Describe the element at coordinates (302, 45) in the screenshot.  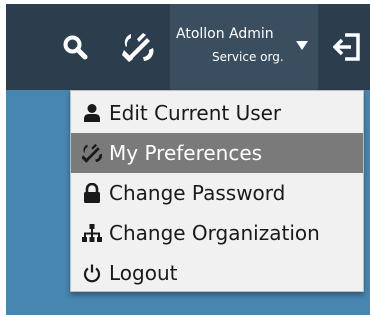
I see `caret-down-icon` at that location.